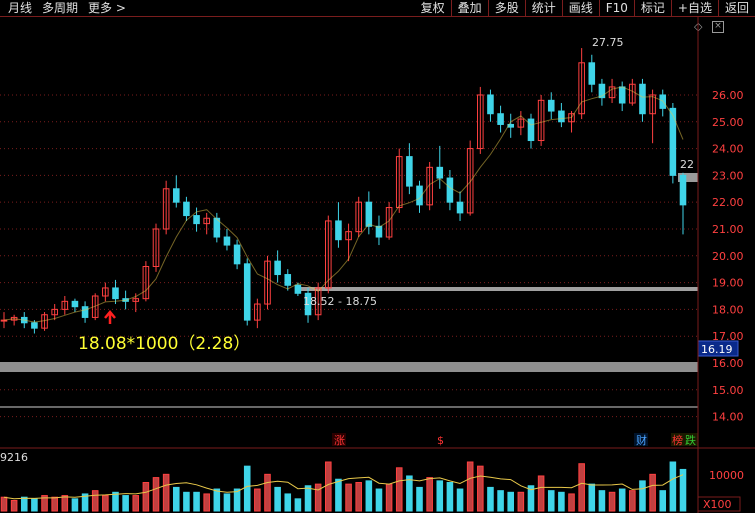 Image resolution: width=755 pixels, height=513 pixels. Describe the element at coordinates (728, 417) in the screenshot. I see `price-tick-label: 14.00` at that location.